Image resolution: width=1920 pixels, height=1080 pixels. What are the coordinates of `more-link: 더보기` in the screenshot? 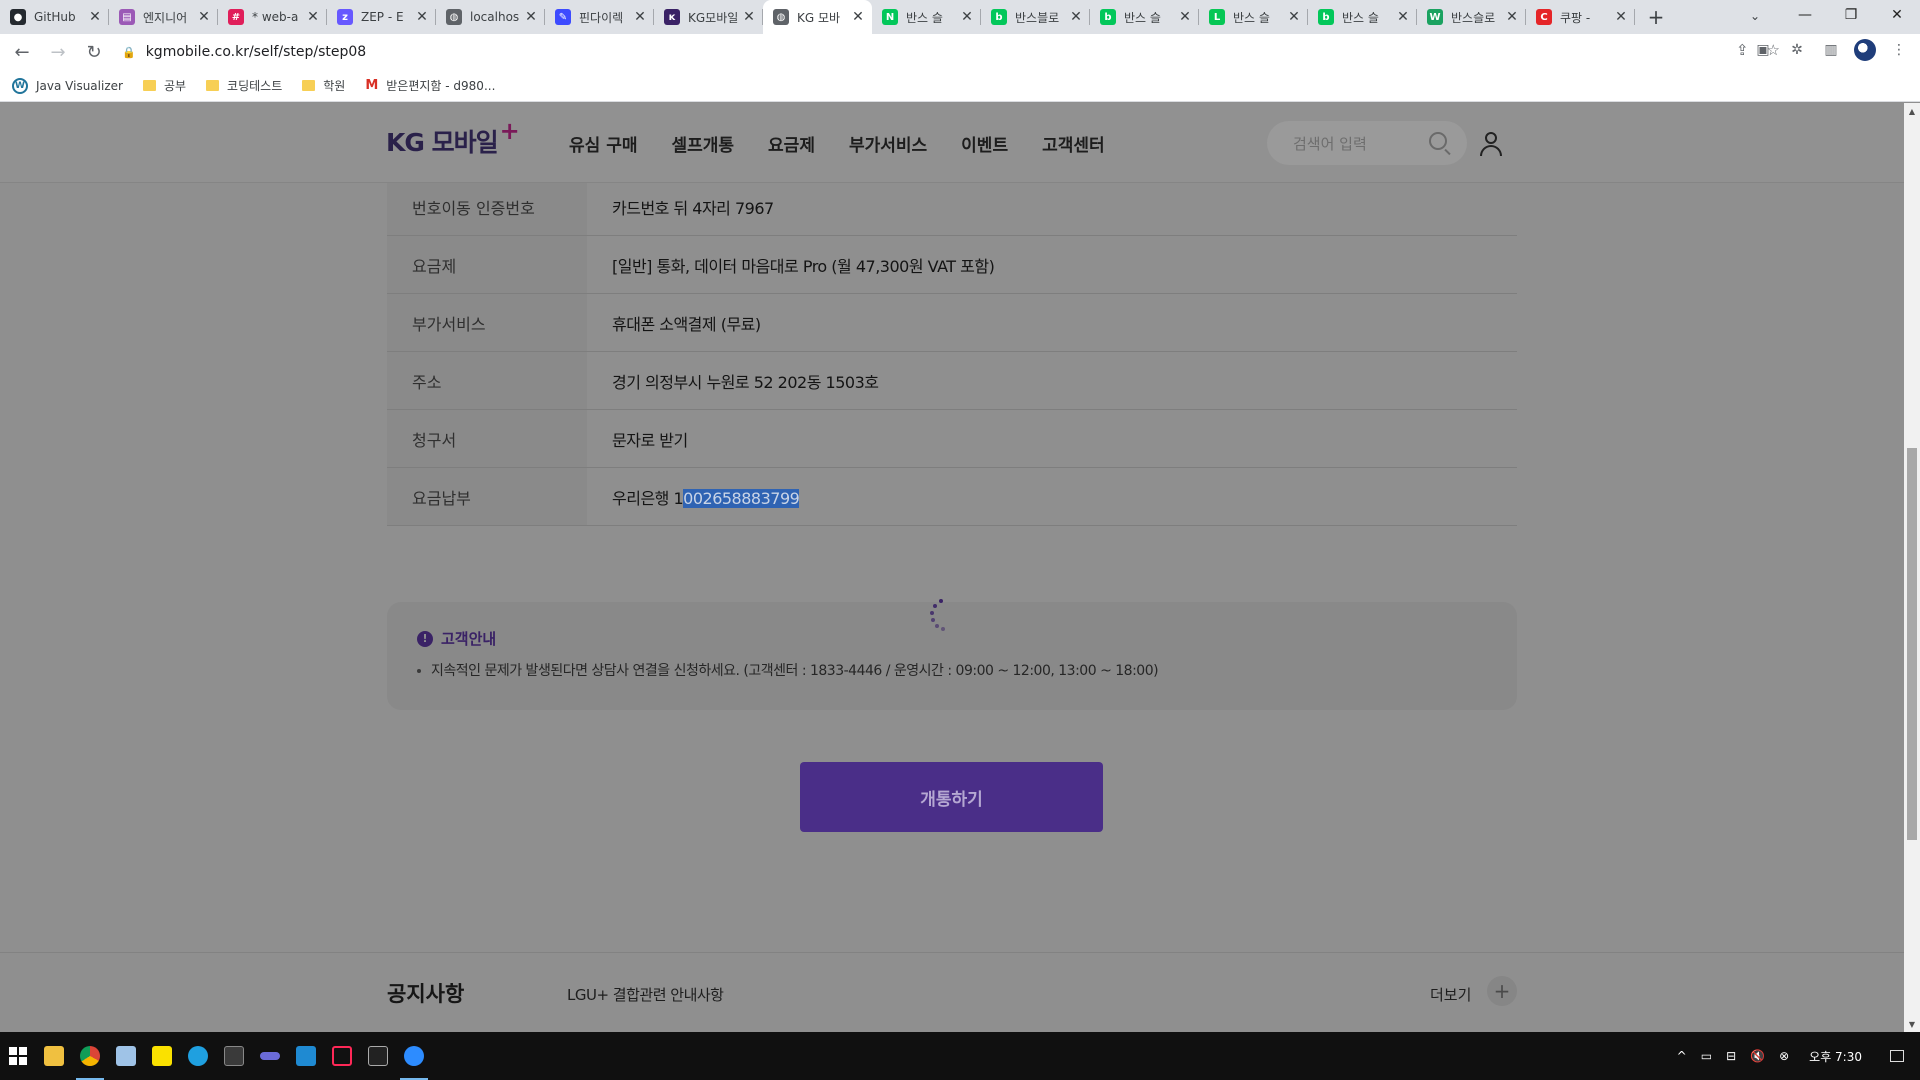 It's located at (1450, 994).